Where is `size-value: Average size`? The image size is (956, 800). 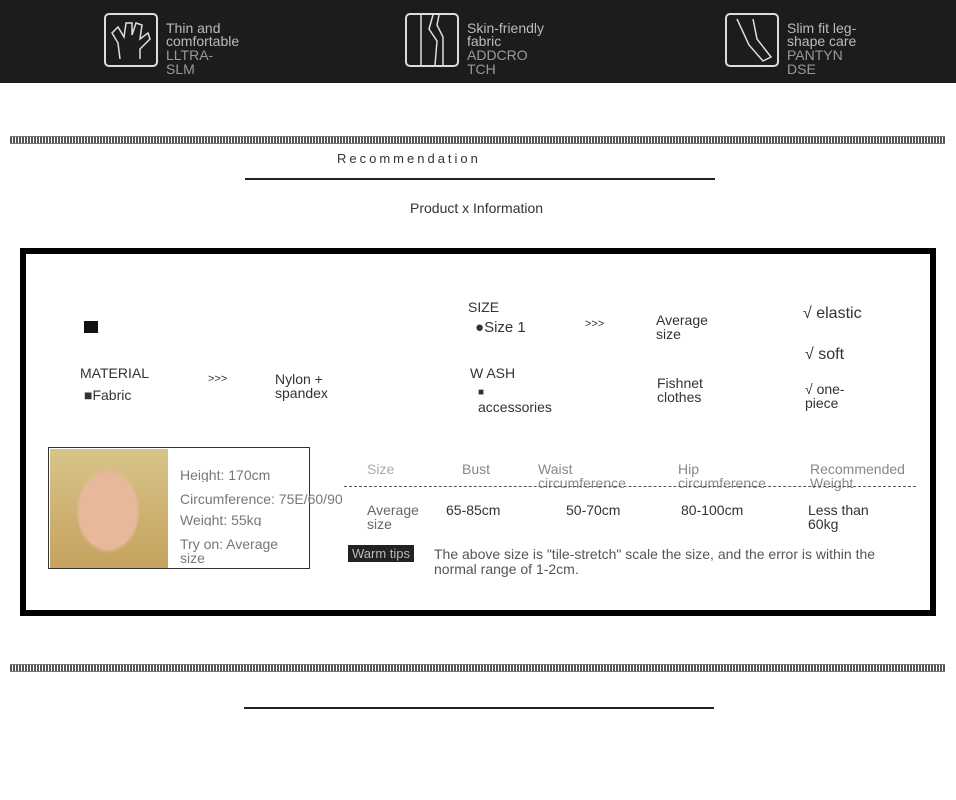
size-value: Average size is located at coordinates (682, 327).